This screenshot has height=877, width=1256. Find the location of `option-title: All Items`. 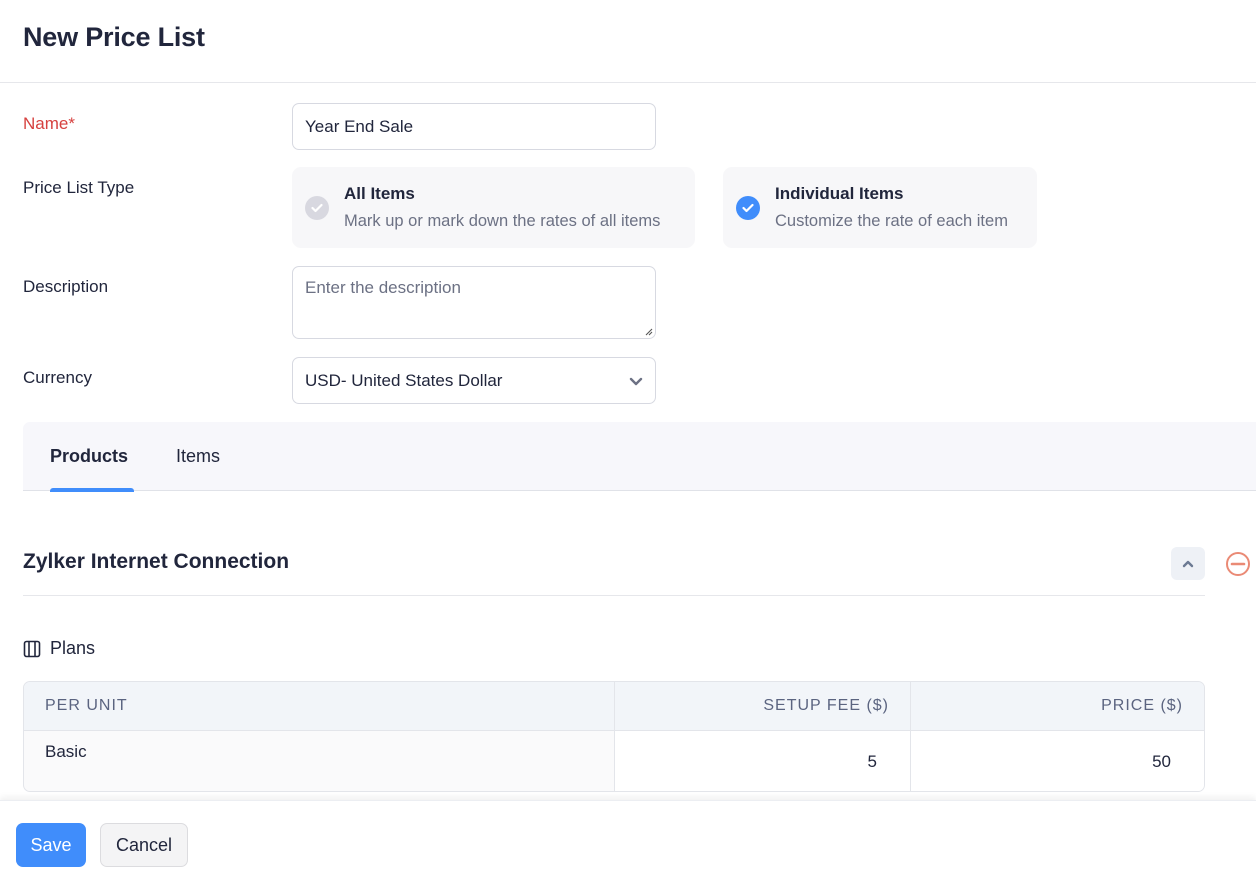

option-title: All Items is located at coordinates (379, 193).